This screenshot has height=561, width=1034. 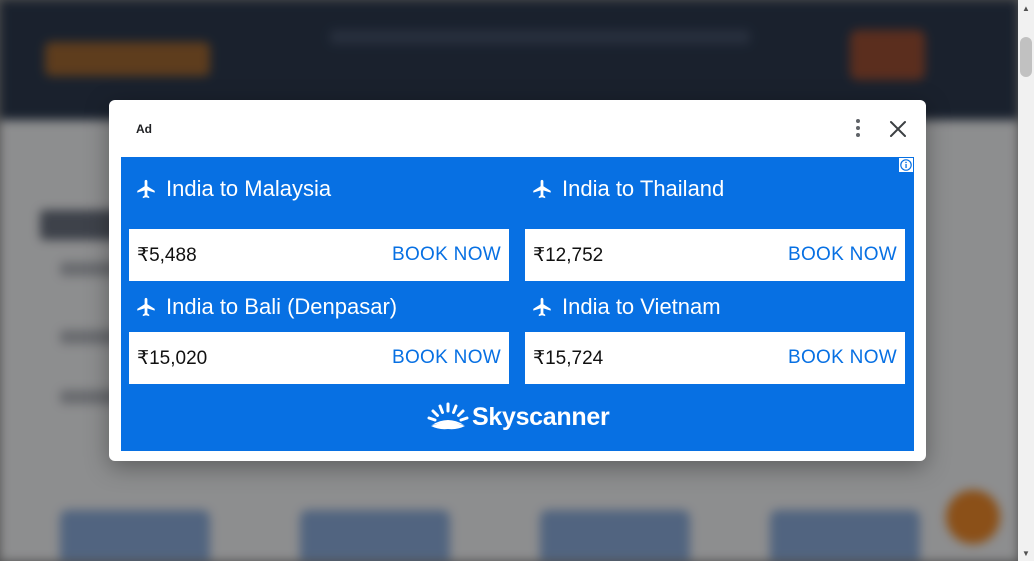 I want to click on route-card-vietnam: India to Vietnam ₹15,724 BOOK NOW, so click(x=715, y=337).